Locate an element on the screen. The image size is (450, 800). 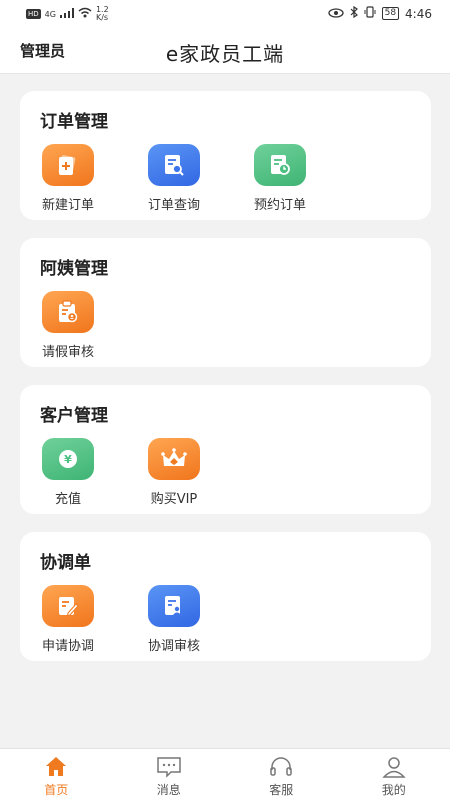
bluetooth-icon is located at coordinates (354, 13).